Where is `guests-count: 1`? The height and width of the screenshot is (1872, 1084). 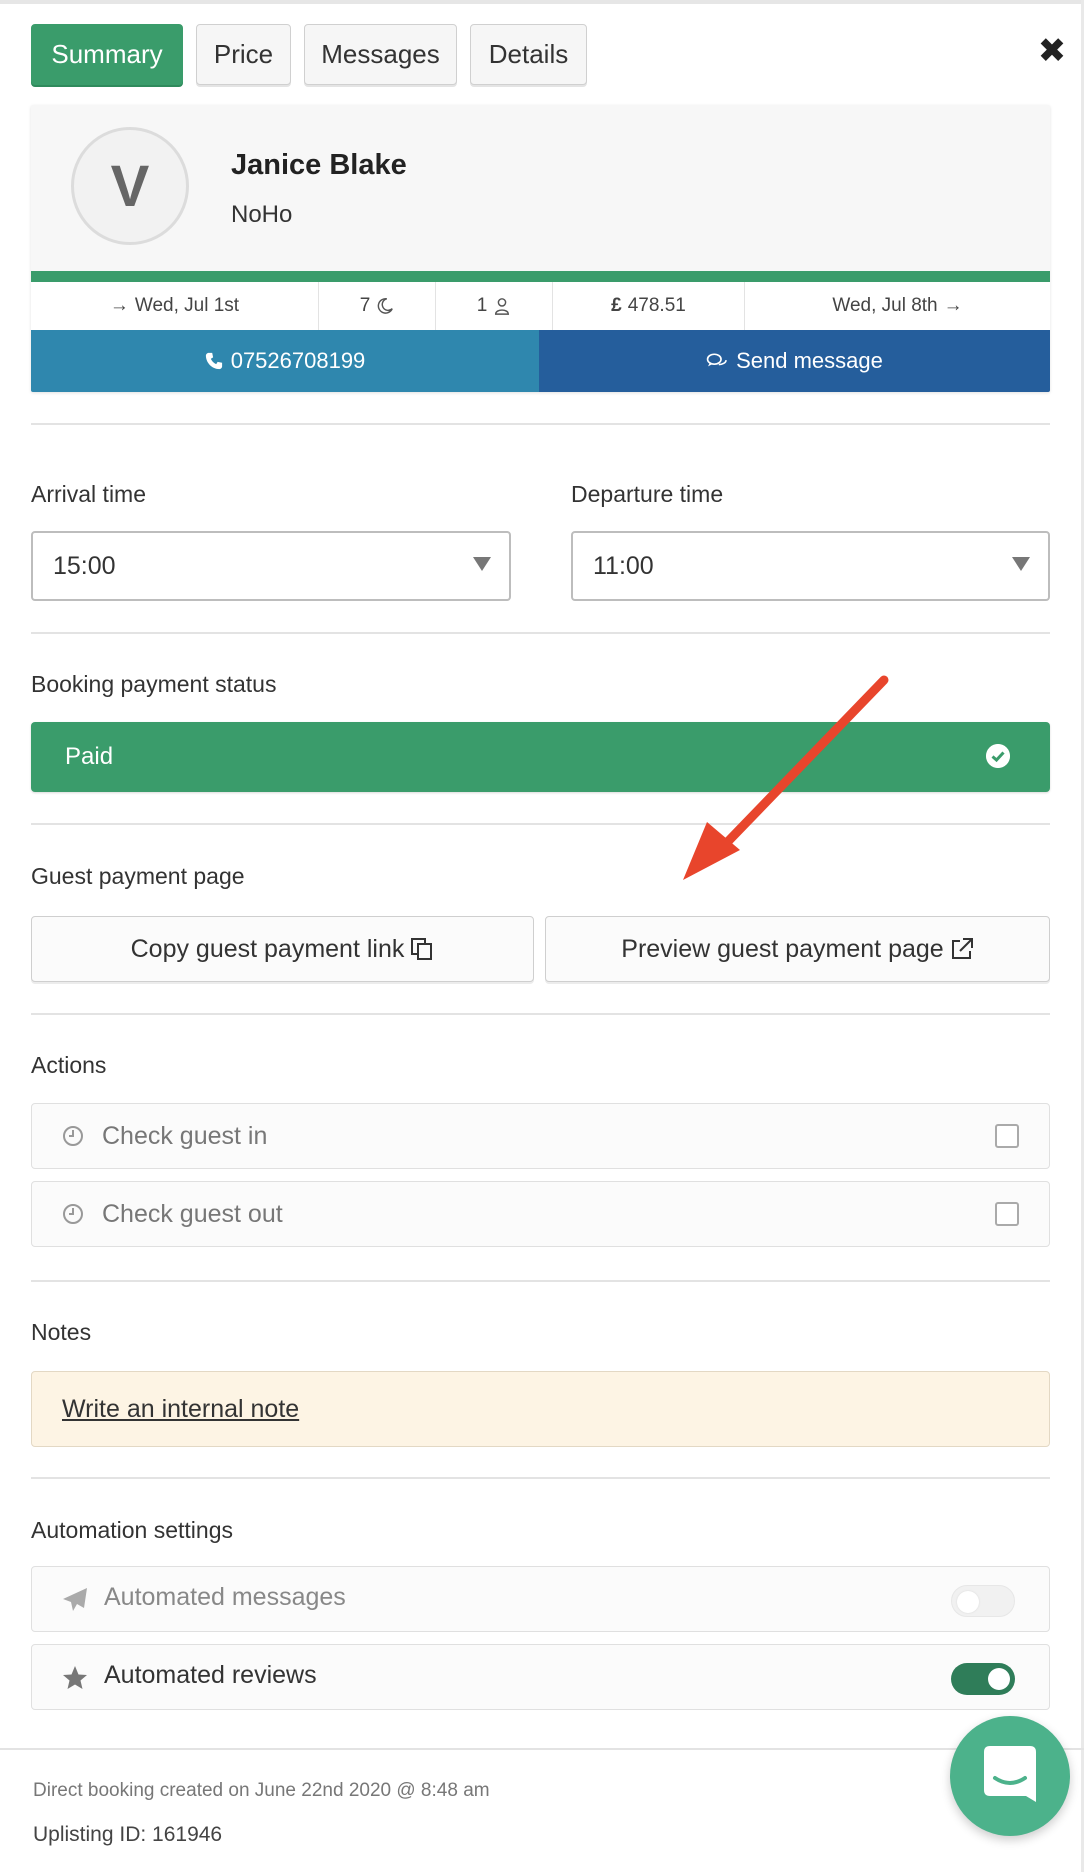
guests-count: 1 is located at coordinates (494, 306).